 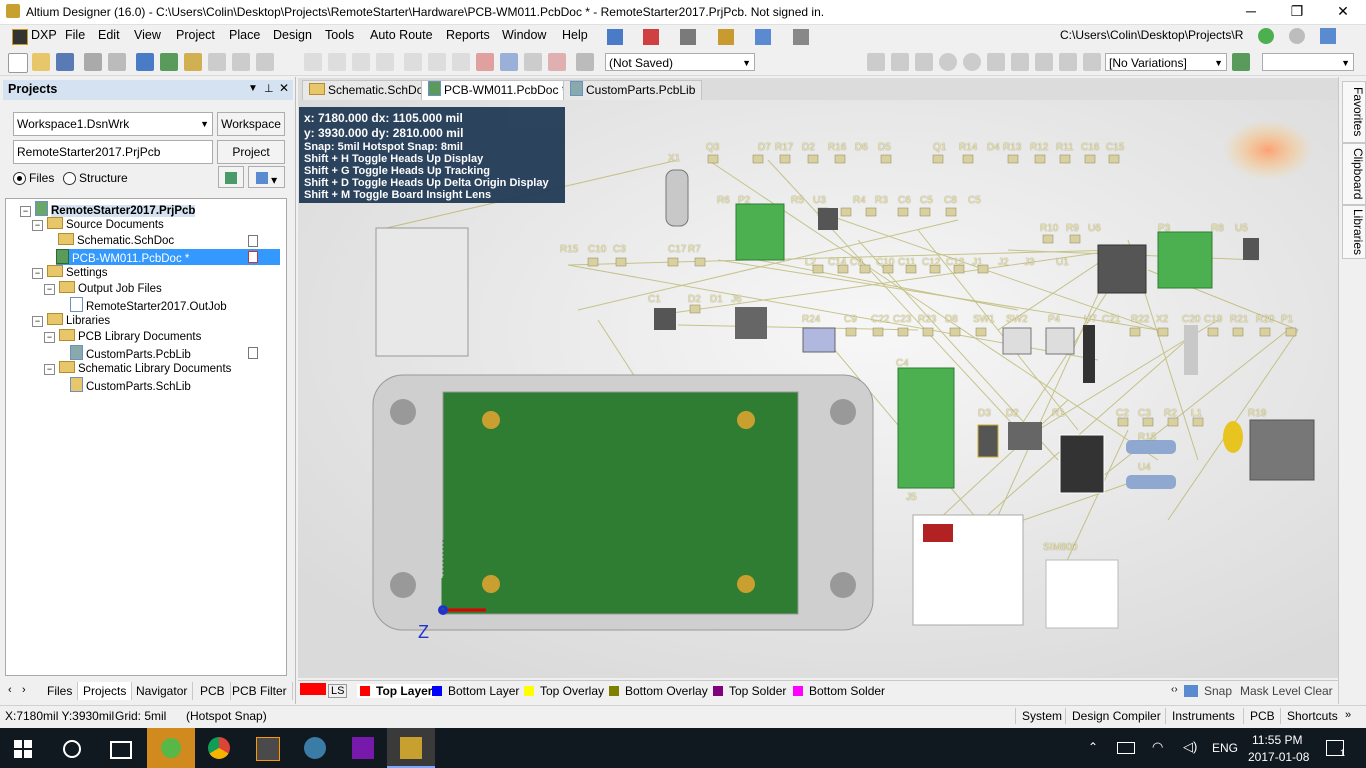 What do you see at coordinates (1318, 691) in the screenshot?
I see `clear-button: Clear` at bounding box center [1318, 691].